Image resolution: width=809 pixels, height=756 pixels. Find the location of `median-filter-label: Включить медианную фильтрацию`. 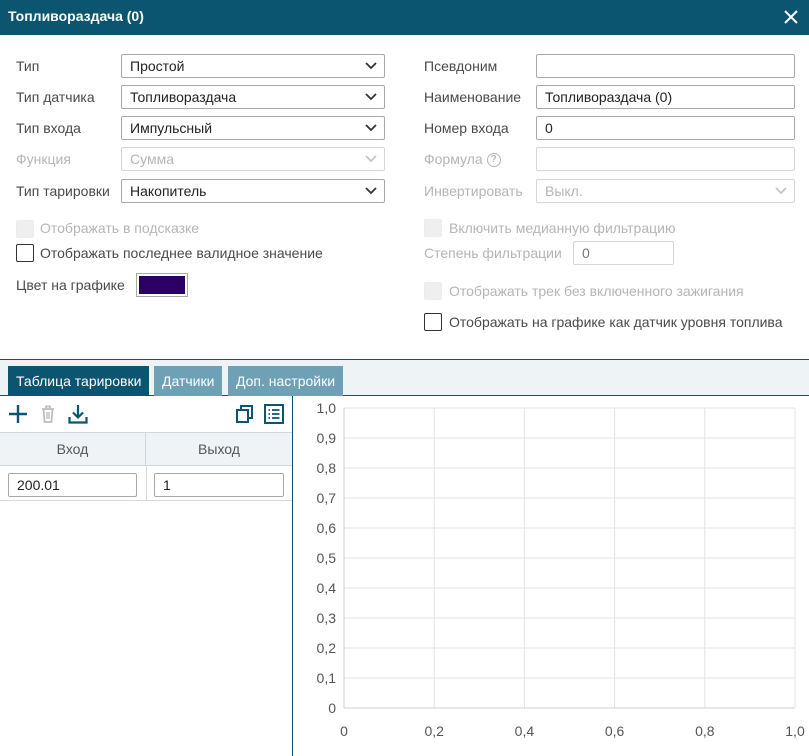

median-filter-label: Включить медианную фильтрацию is located at coordinates (562, 228).